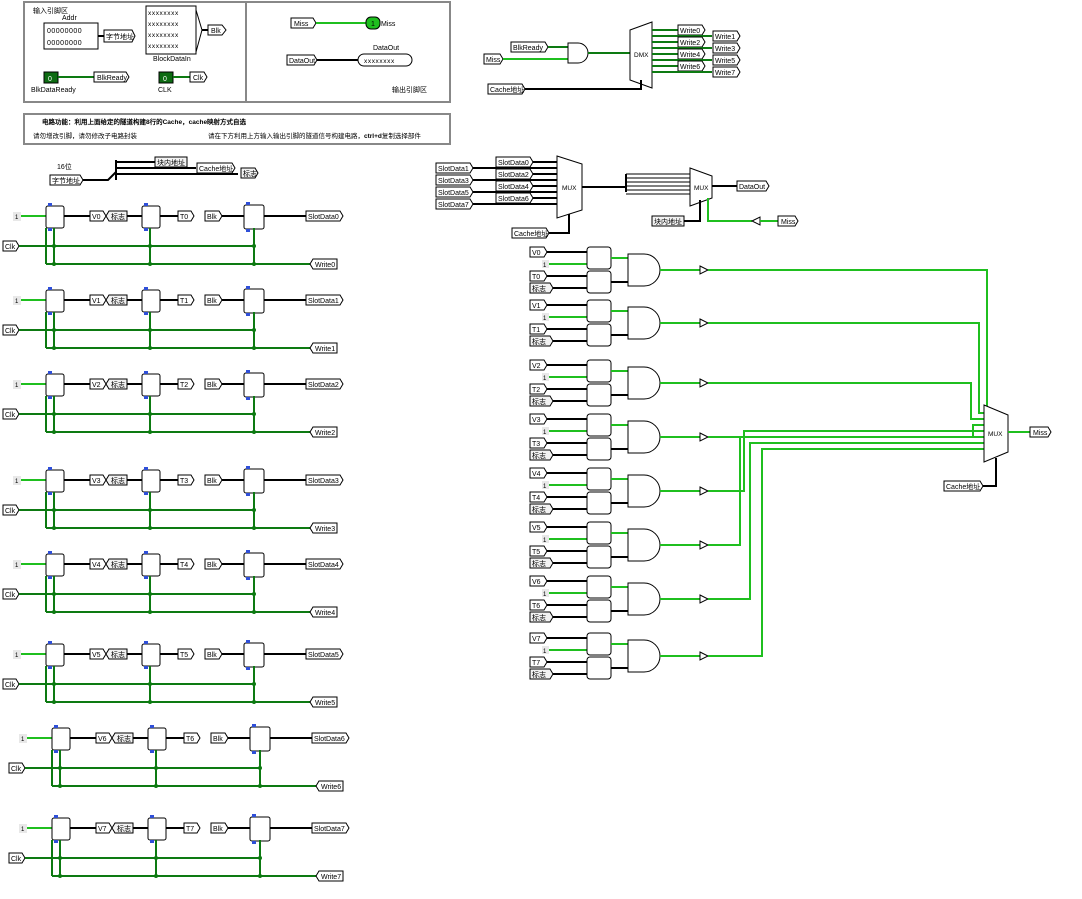 The image size is (1082, 899). What do you see at coordinates (173, 236) in the screenshot?
I see `cache-row-0: 1 V0 标志 T0 Blk SlotData0ClkWrite0` at bounding box center [173, 236].